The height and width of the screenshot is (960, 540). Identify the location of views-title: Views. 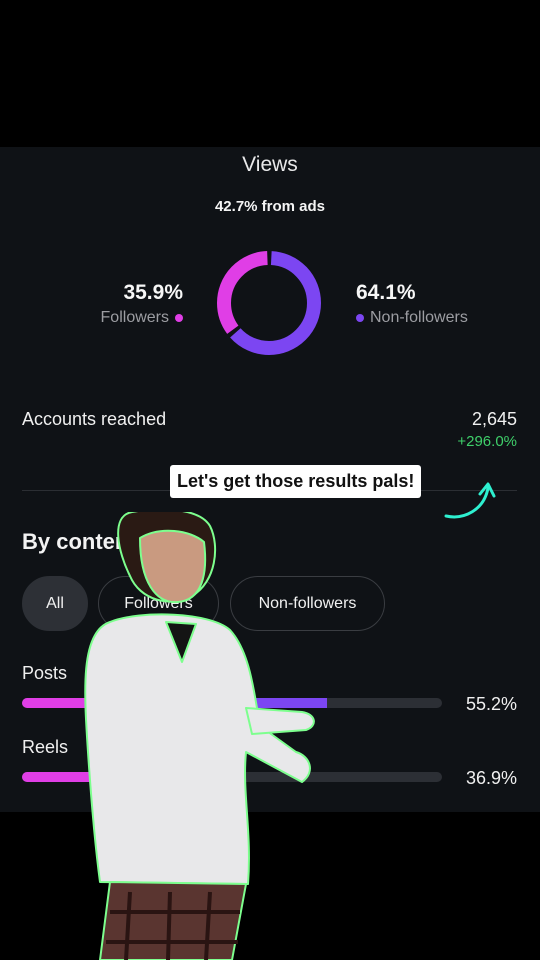
(270, 164).